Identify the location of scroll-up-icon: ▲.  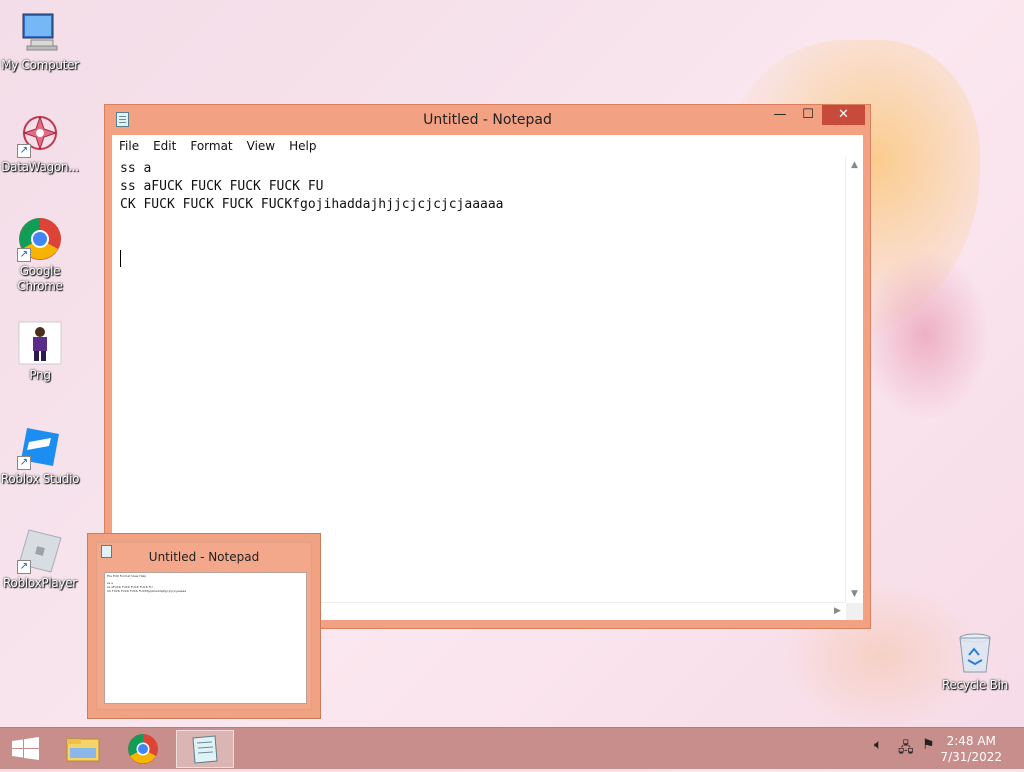
(854, 165).